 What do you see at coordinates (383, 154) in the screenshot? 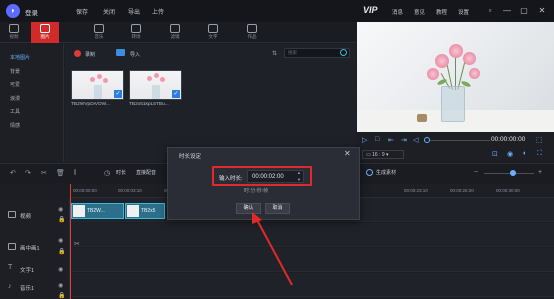
I see `aspect-ratio-select: ▭ 16 : 9 ▾` at bounding box center [383, 154].